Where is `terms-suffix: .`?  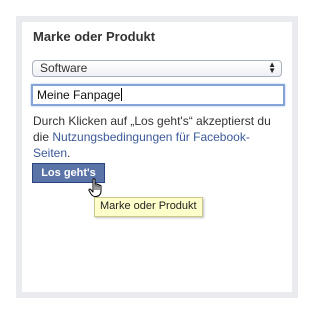
terms-suffix: . is located at coordinates (69, 153).